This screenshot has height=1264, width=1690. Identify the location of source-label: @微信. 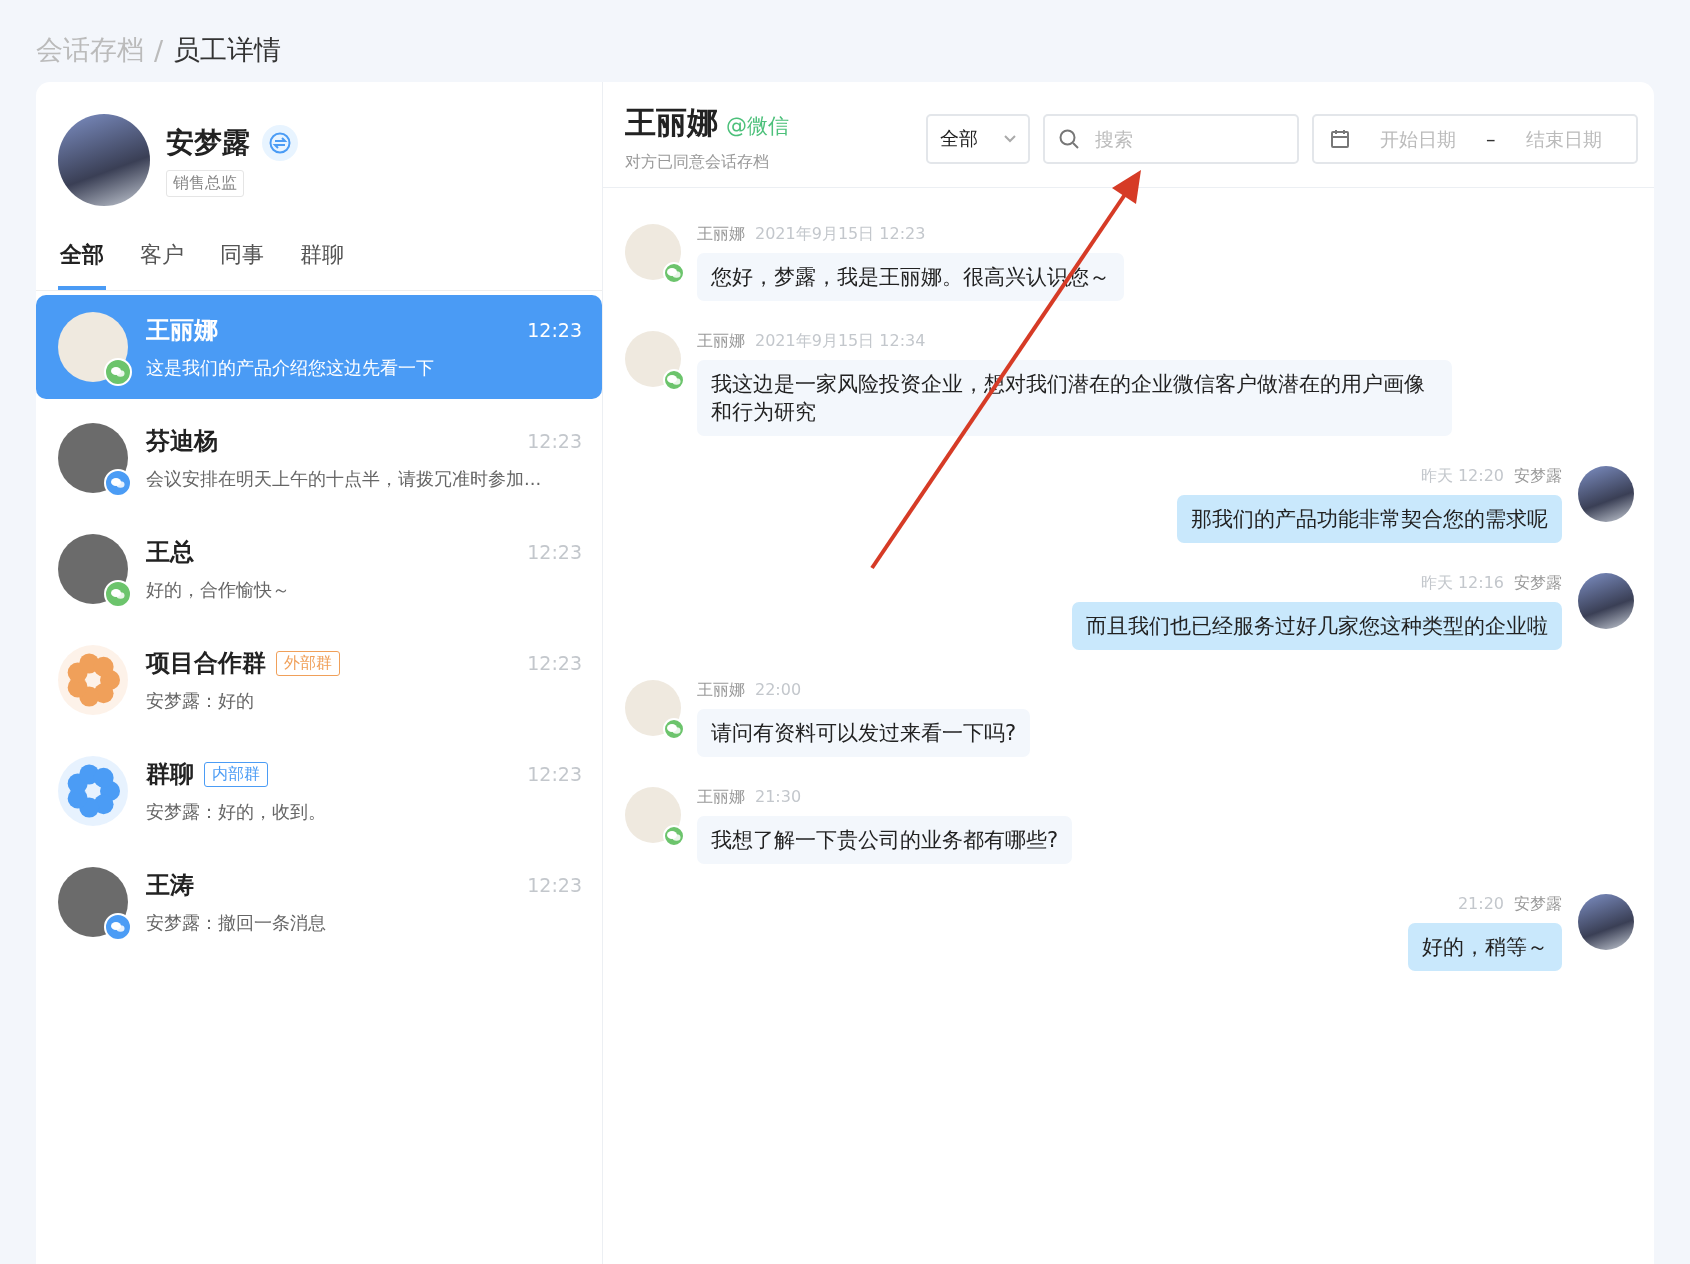
(757, 126).